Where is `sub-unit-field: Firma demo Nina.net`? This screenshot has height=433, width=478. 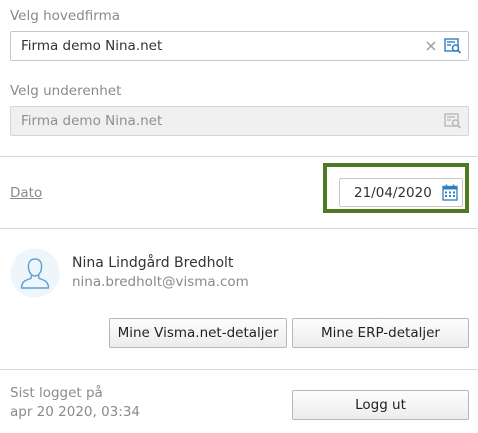
sub-unit-field: Firma demo Nina.net is located at coordinates (239, 121).